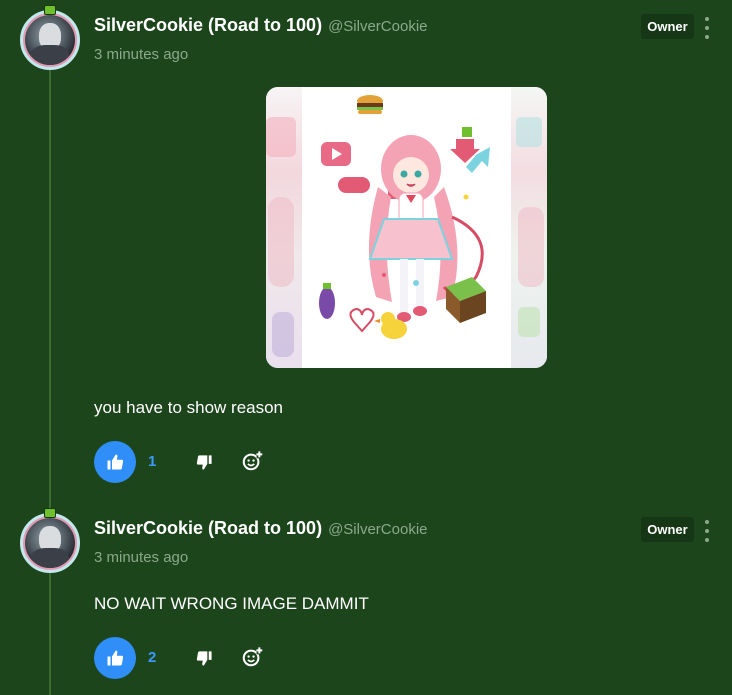 This screenshot has width=732, height=695. Describe the element at coordinates (231, 603) in the screenshot. I see `comment-text: NO WAIT WRONG IMAGE DAMMIT` at that location.